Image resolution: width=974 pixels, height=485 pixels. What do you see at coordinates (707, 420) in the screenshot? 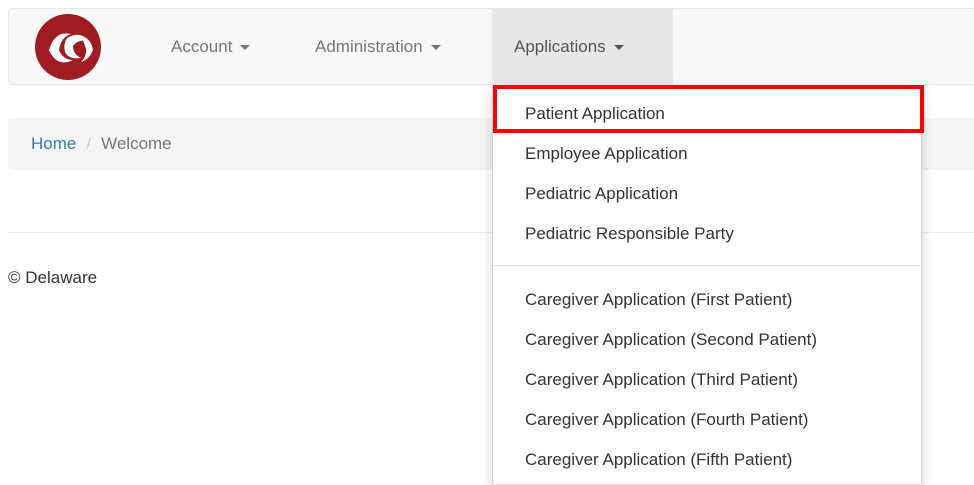
I see `menu-item-caregiver-fourth-patient: Caregiver Application (Fourth Patient)` at bounding box center [707, 420].